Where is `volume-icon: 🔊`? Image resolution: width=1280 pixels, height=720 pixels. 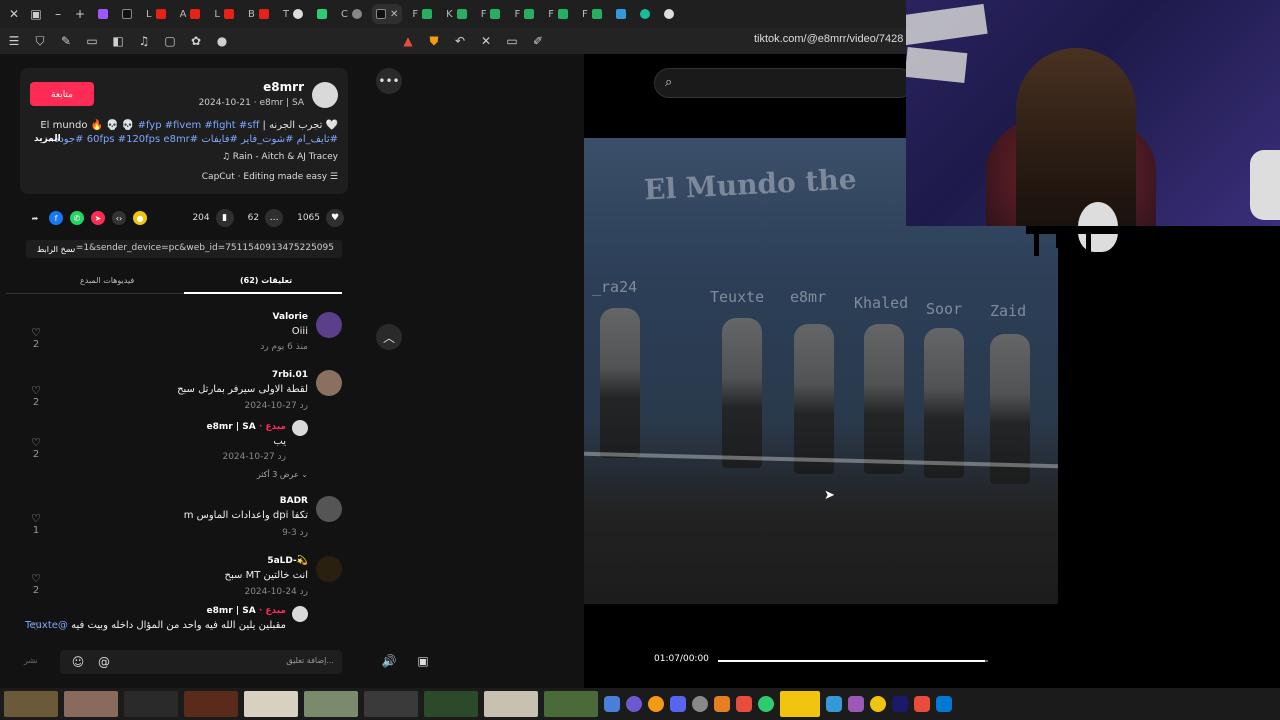 volume-icon: 🔊 is located at coordinates (389, 661).